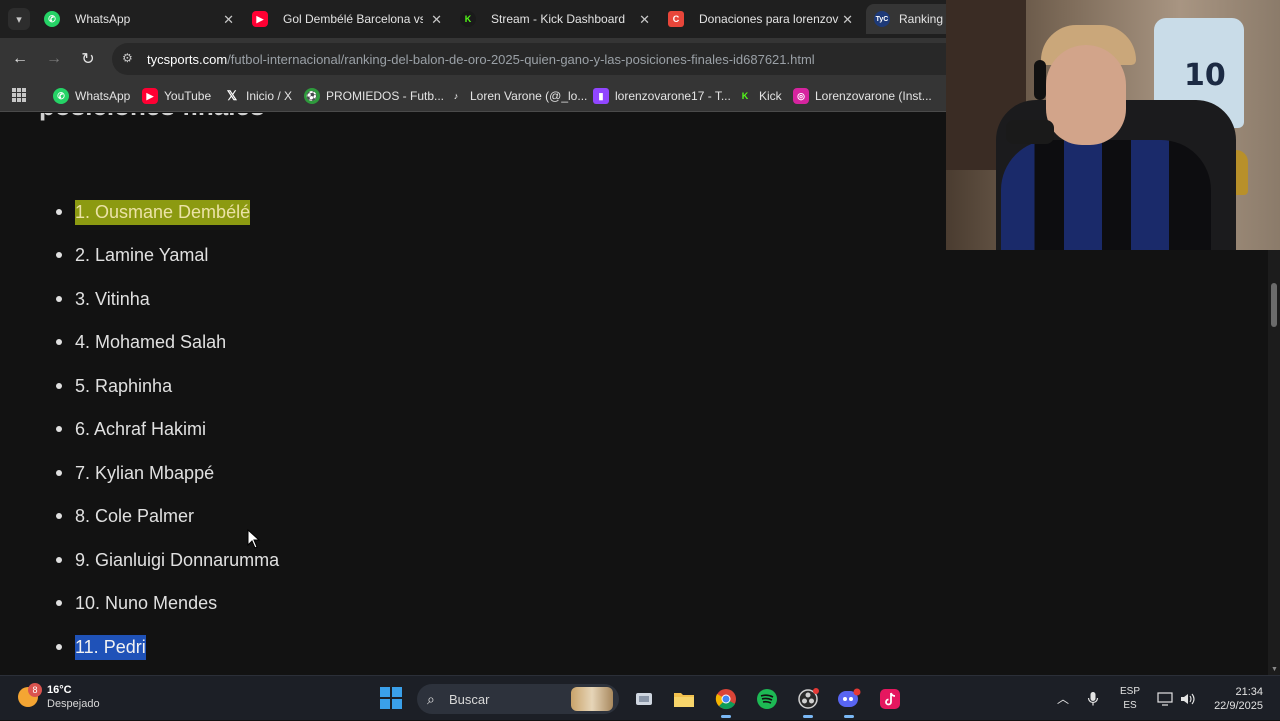 This screenshot has height=721, width=1280. What do you see at coordinates (258, 96) in the screenshot?
I see `bookmark-x: 𝕏 Inicio / X` at bounding box center [258, 96].